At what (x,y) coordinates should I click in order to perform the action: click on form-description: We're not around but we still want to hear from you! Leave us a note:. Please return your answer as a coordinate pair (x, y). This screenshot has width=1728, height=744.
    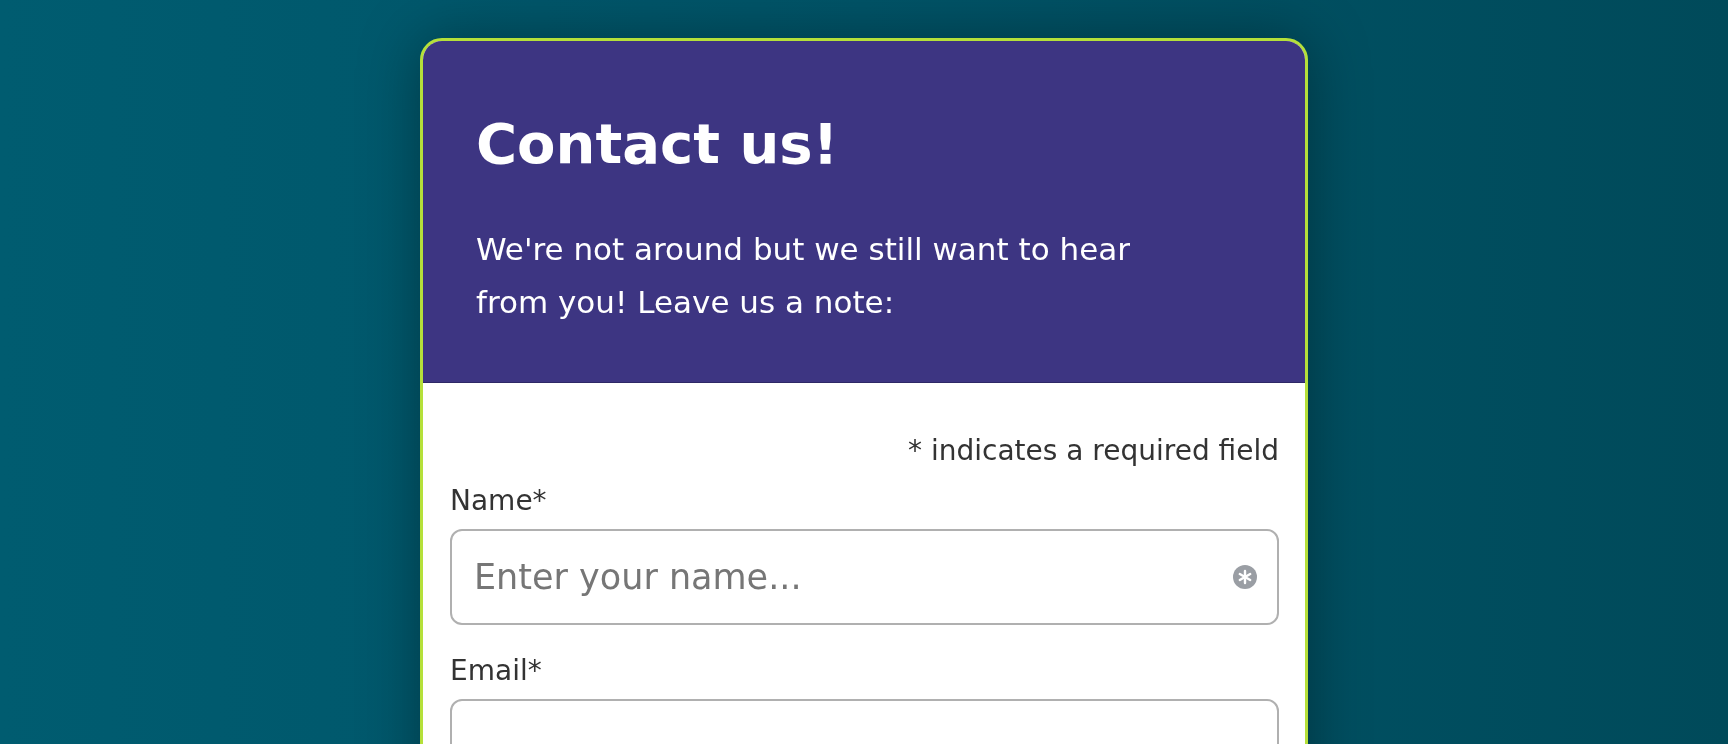
    Looking at the image, I should click on (803, 275).